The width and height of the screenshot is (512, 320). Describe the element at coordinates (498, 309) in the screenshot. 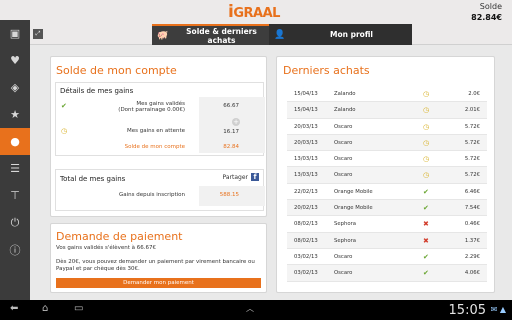

I see `status-icons: ✉ ▲` at that location.